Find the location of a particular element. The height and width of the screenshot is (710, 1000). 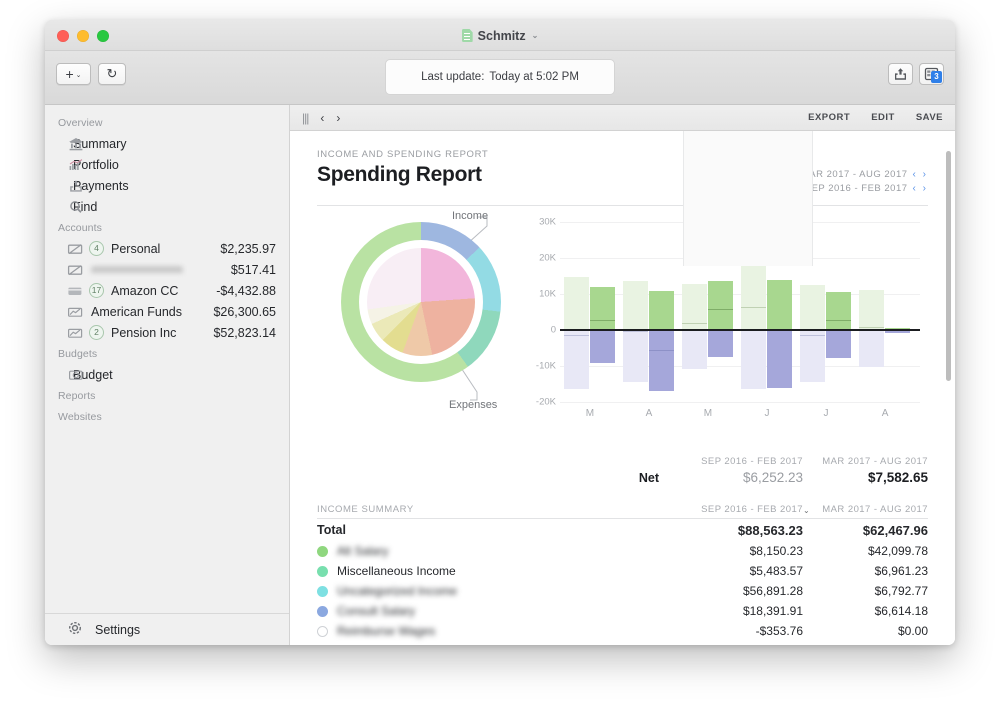

bar-group-m1 is located at coordinates (590, 307).